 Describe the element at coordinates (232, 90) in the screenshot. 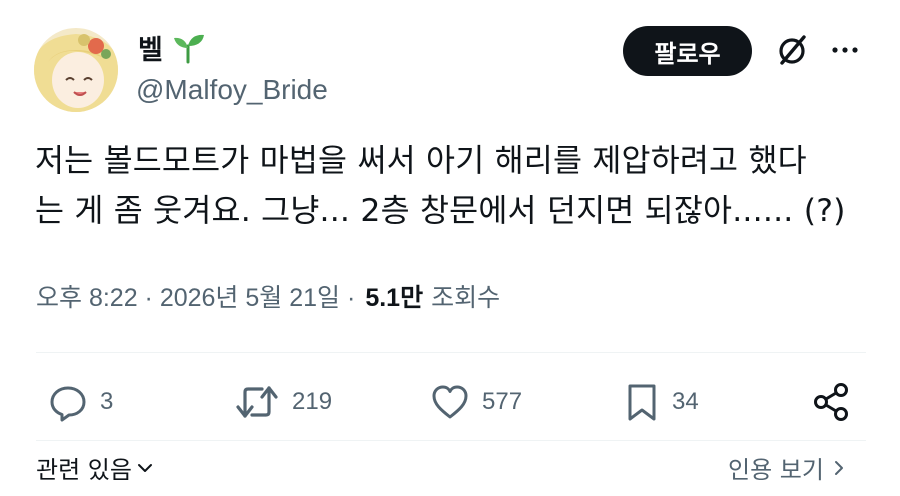

I see `user-handle: @Malfoy_Bride` at that location.